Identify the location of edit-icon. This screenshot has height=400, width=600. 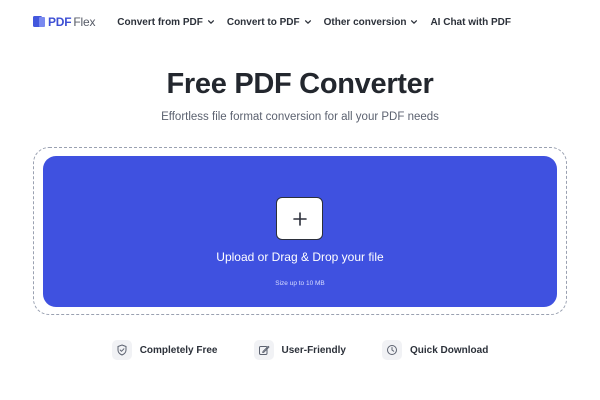
(263, 350).